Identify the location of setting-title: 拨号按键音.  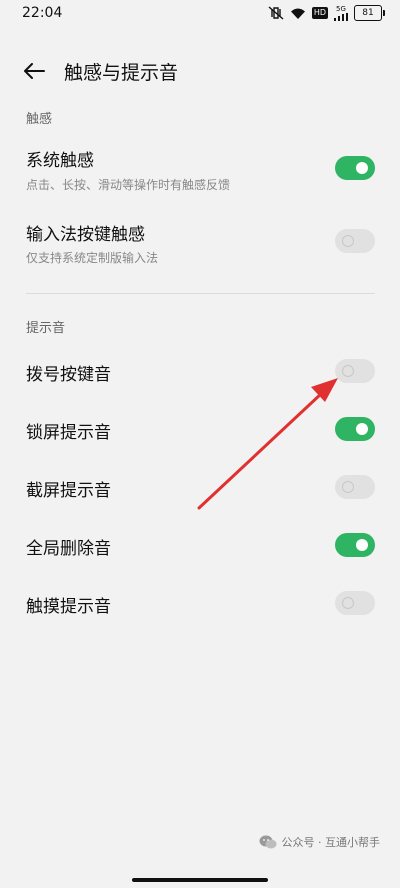
(68, 375).